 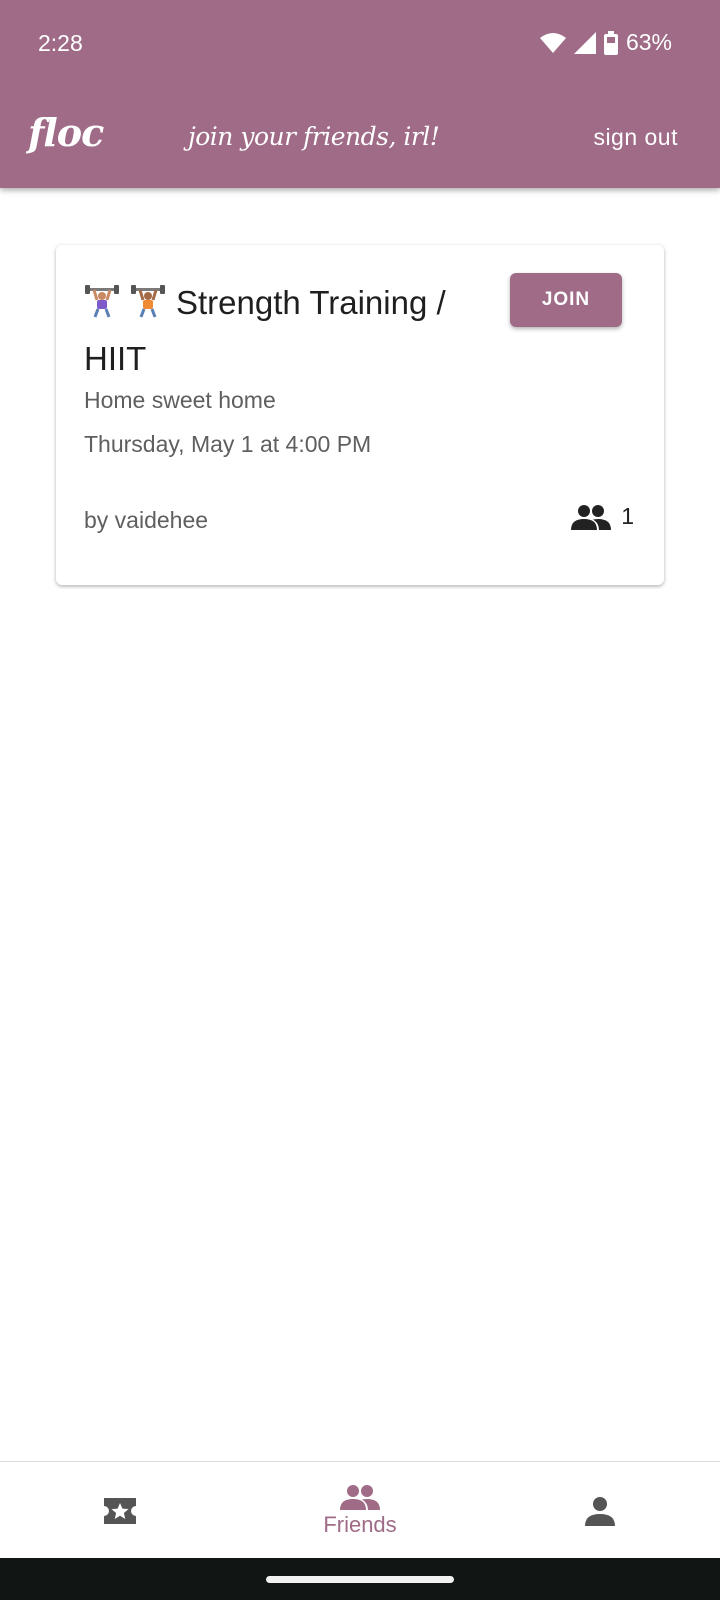 I want to click on nav-item-friends: Friends, so click(x=360, y=1510).